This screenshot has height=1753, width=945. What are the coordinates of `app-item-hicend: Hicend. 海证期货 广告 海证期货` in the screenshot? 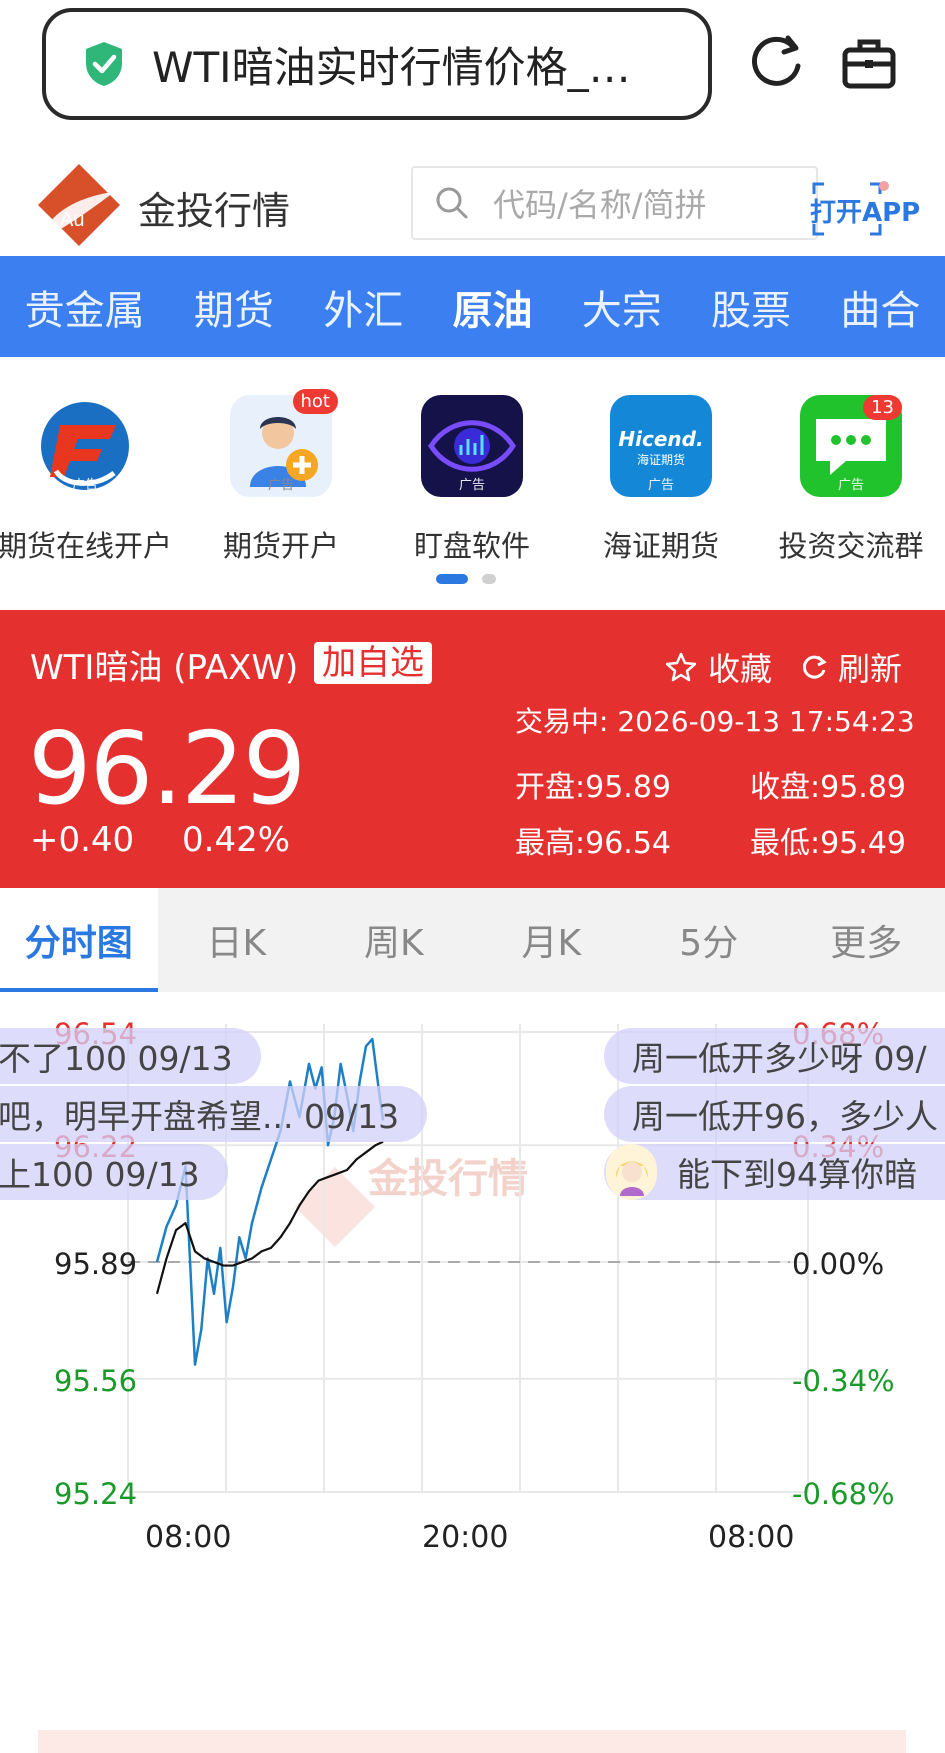 It's located at (661, 480).